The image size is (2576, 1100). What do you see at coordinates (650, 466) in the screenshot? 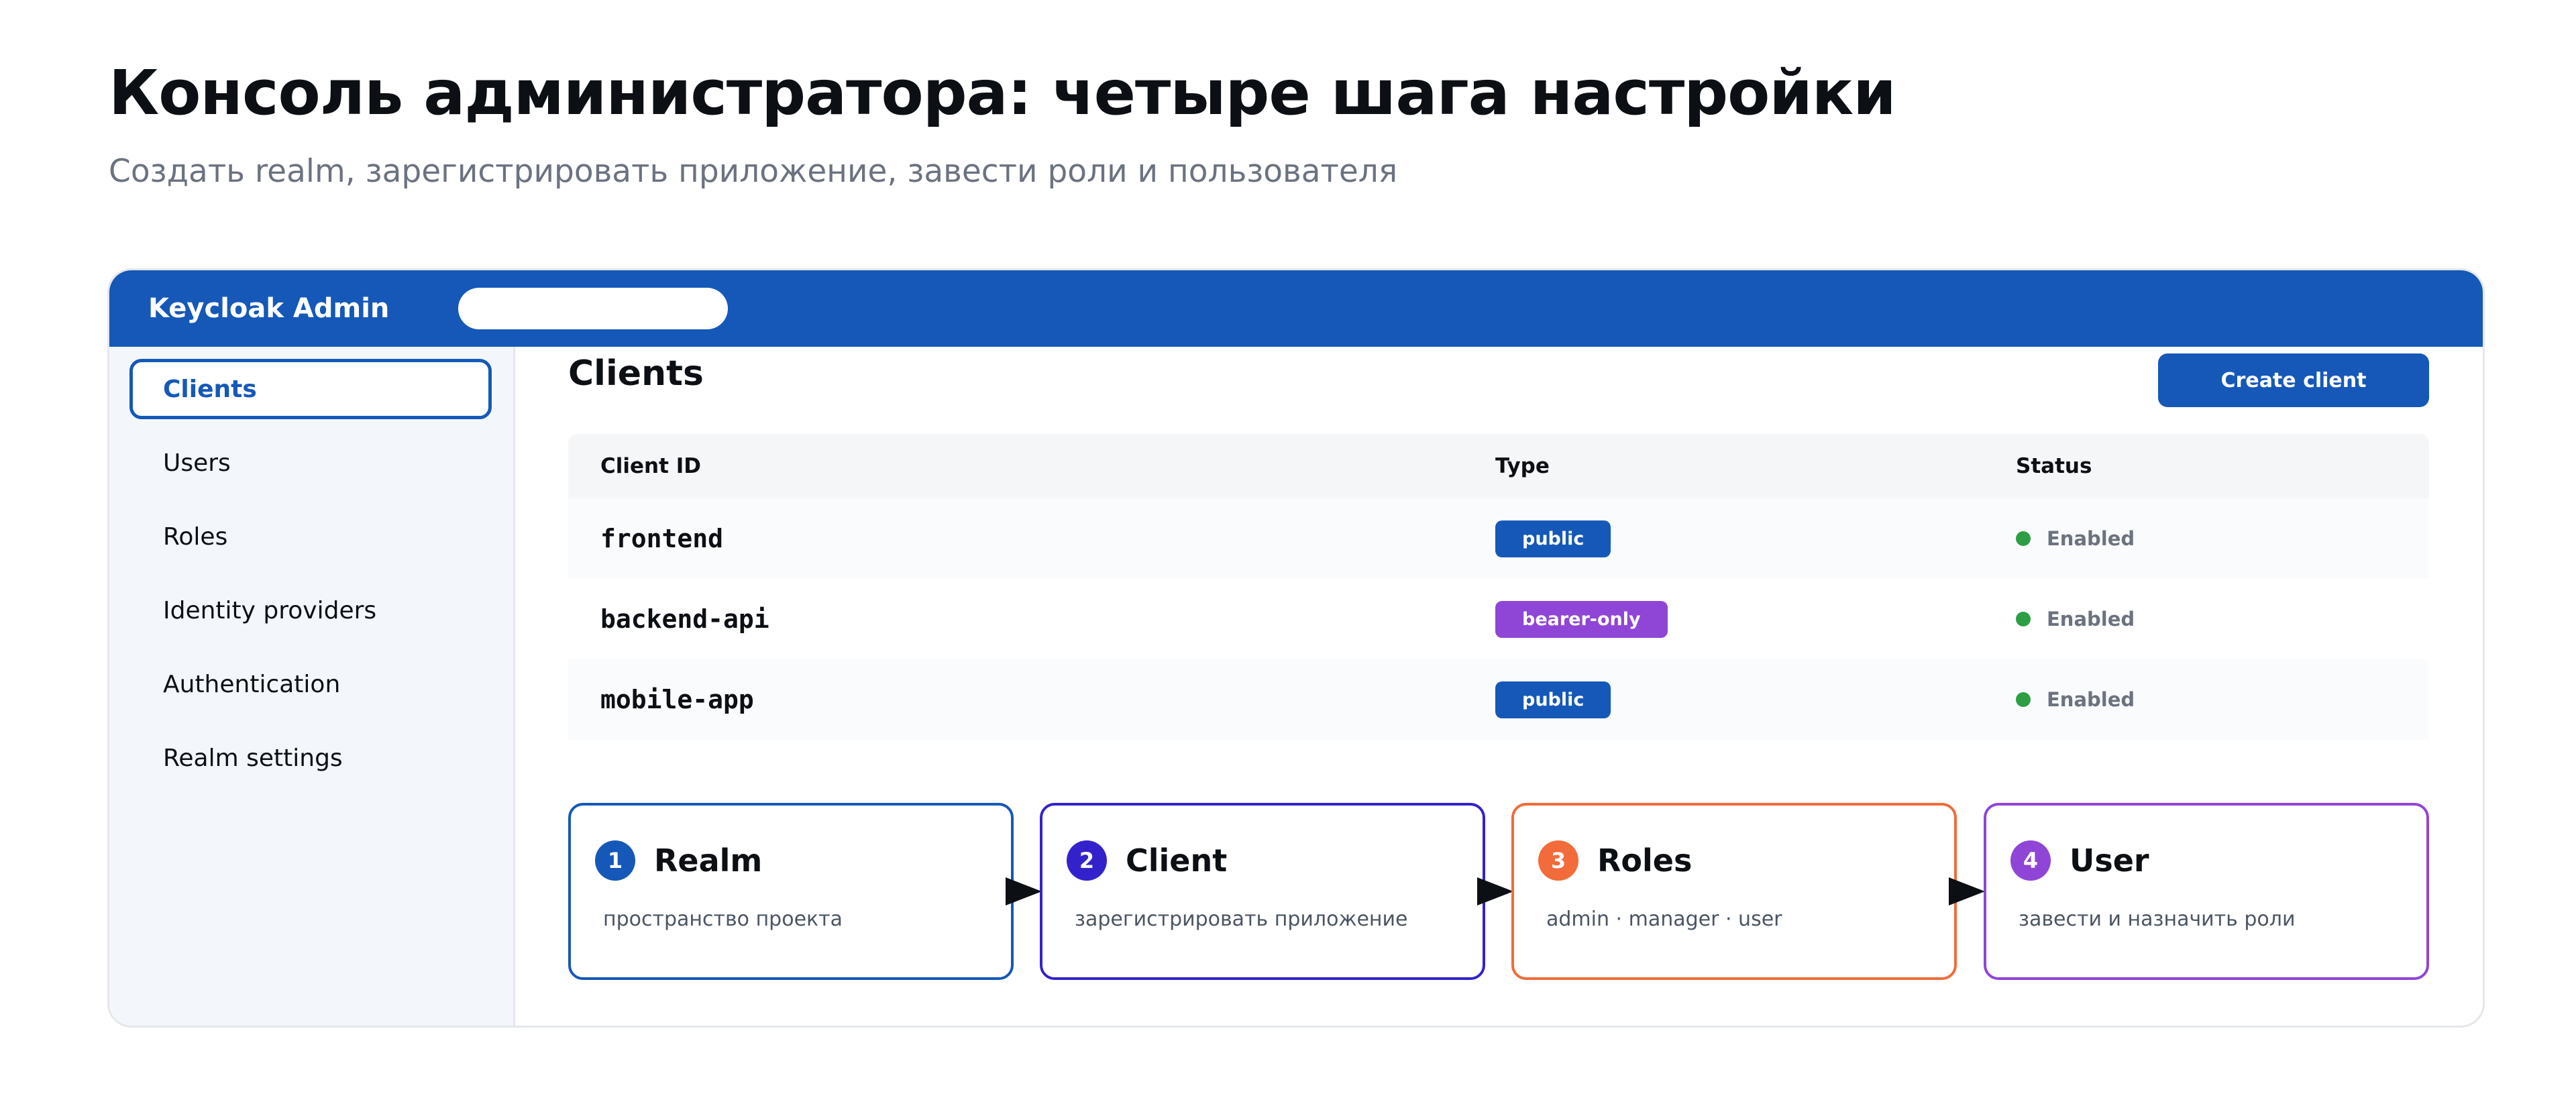
I see `column-header-client-id: Client ID` at bounding box center [650, 466].